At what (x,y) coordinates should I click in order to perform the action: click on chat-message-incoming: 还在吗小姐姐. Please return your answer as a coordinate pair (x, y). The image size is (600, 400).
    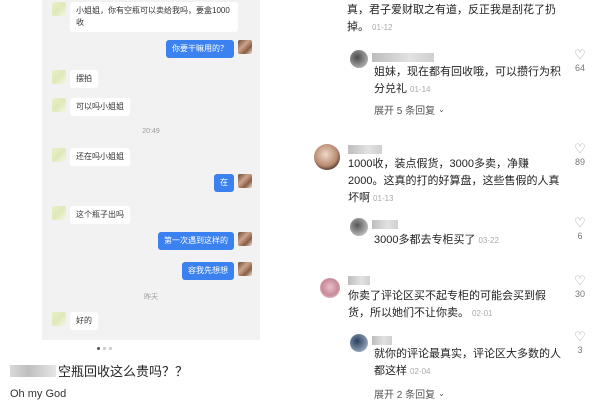
    Looking at the image, I should click on (91, 157).